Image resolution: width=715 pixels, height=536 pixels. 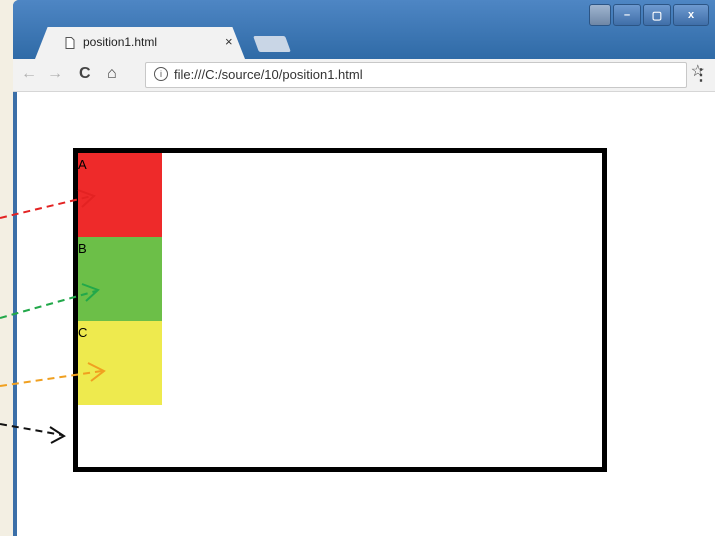 What do you see at coordinates (55, 74) in the screenshot?
I see `forward-arrow-icon: →` at bounding box center [55, 74].